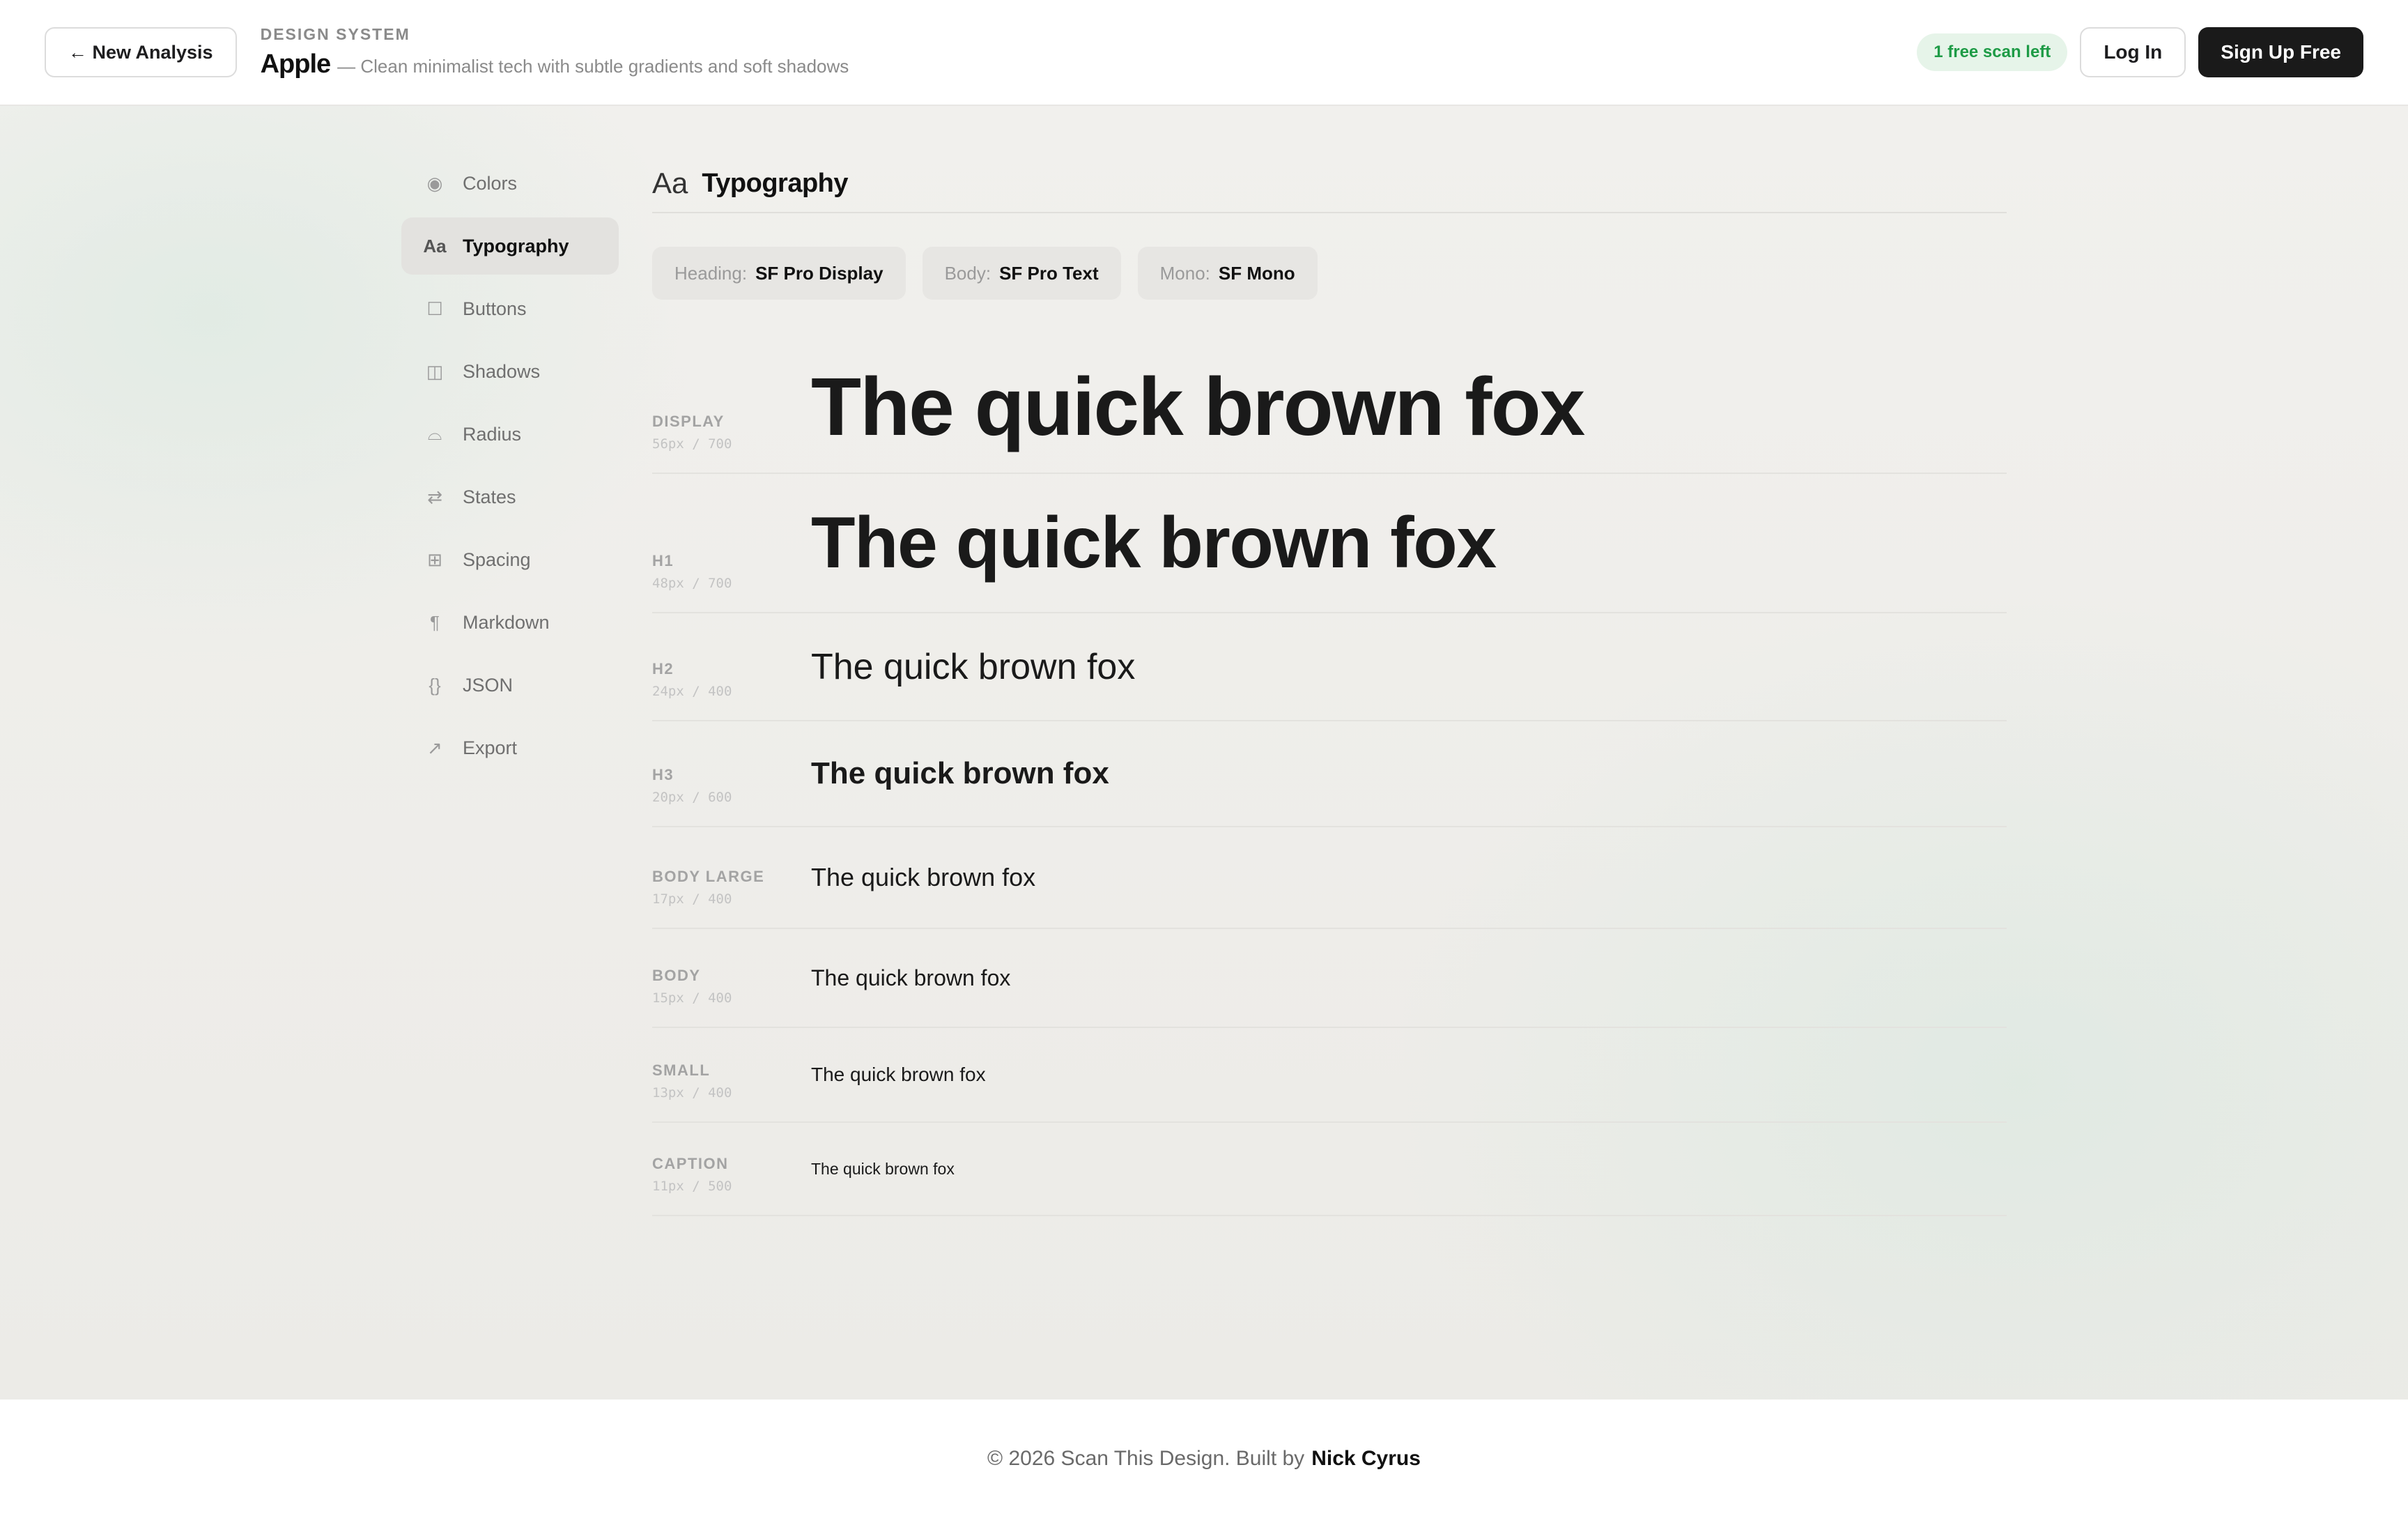 The height and width of the screenshot is (1518, 2408). What do you see at coordinates (1330, 184) in the screenshot?
I see `section-header: Aa Typography` at bounding box center [1330, 184].